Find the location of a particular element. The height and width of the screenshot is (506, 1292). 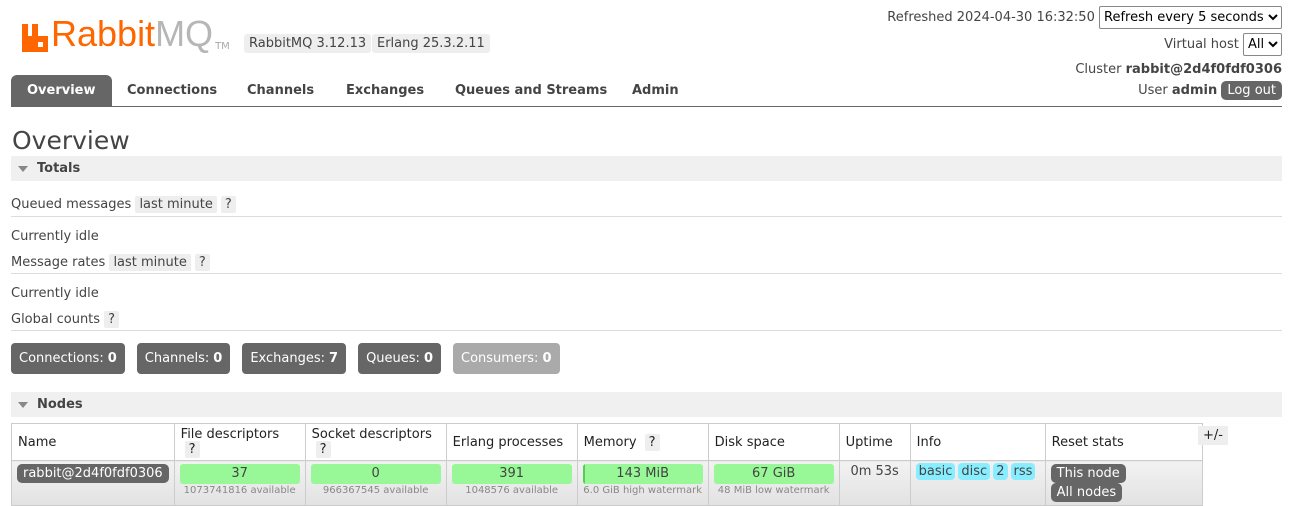

rabbitmq-logo: Rabbit MQ TM is located at coordinates (126, 34).